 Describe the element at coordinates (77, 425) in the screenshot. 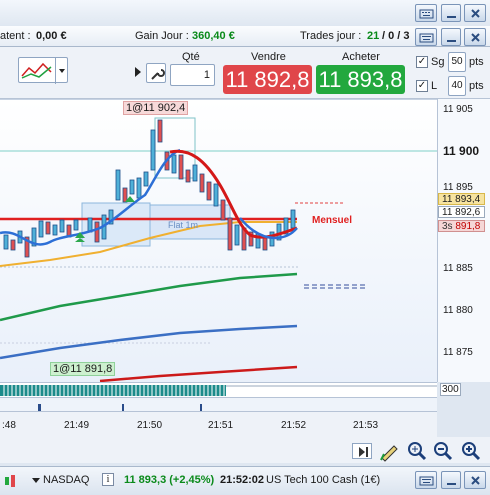

I see `x-tick: 21:49` at that location.